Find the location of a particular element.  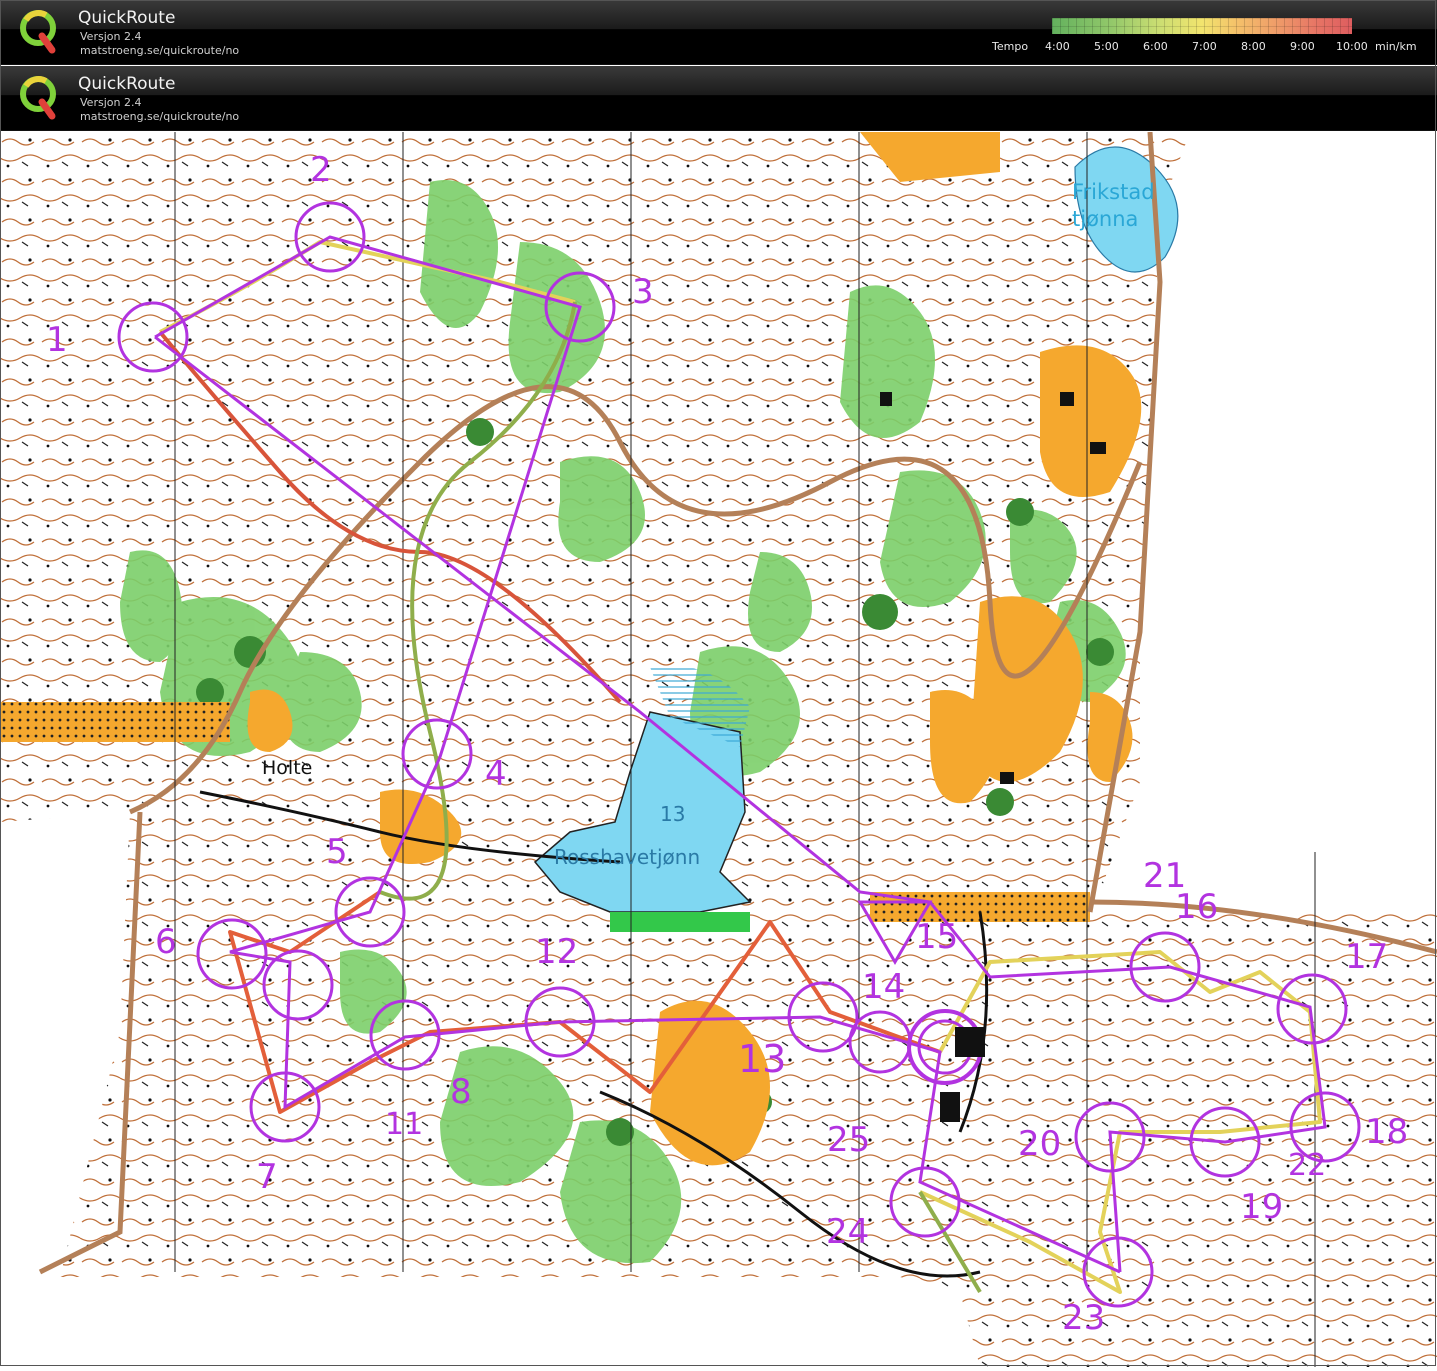

place-label-frikstad: Frikstad is located at coordinates (1113, 192).